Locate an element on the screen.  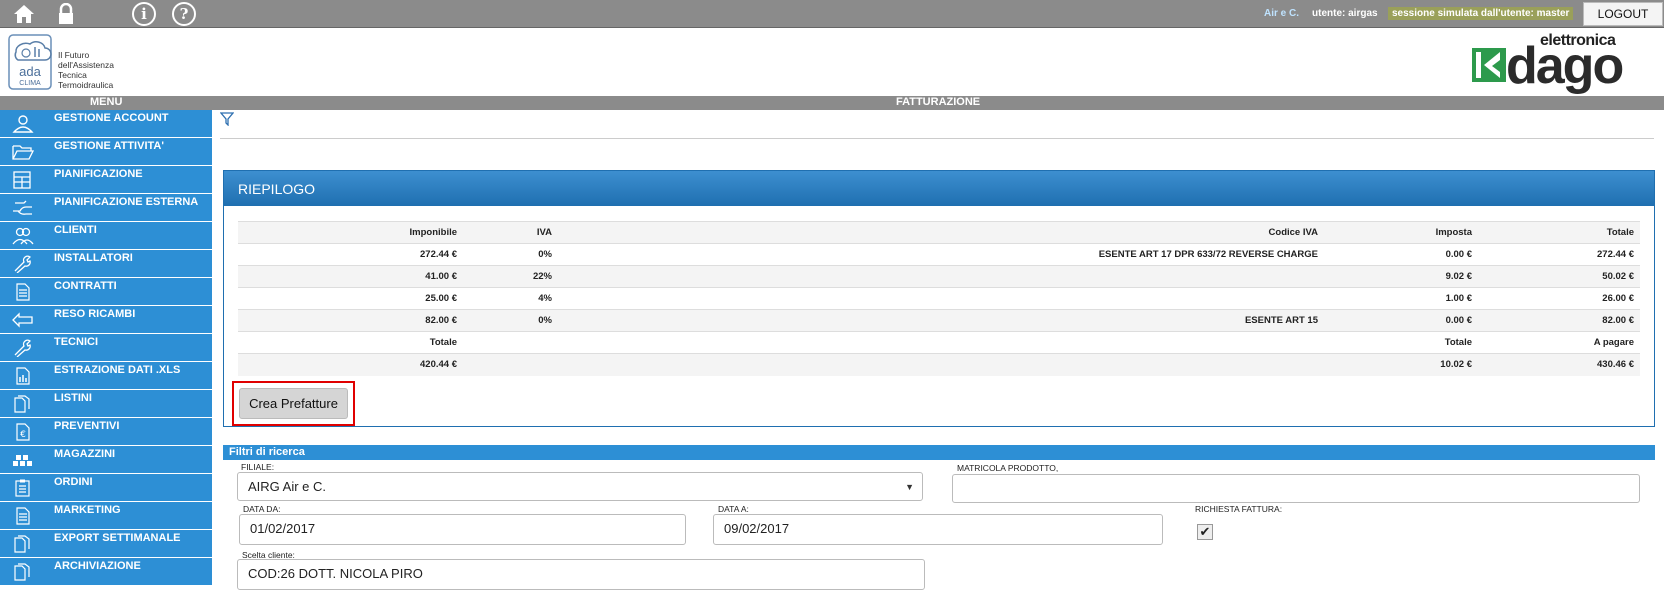
table-cell: ESENTE ART 15 is located at coordinates (941, 320).